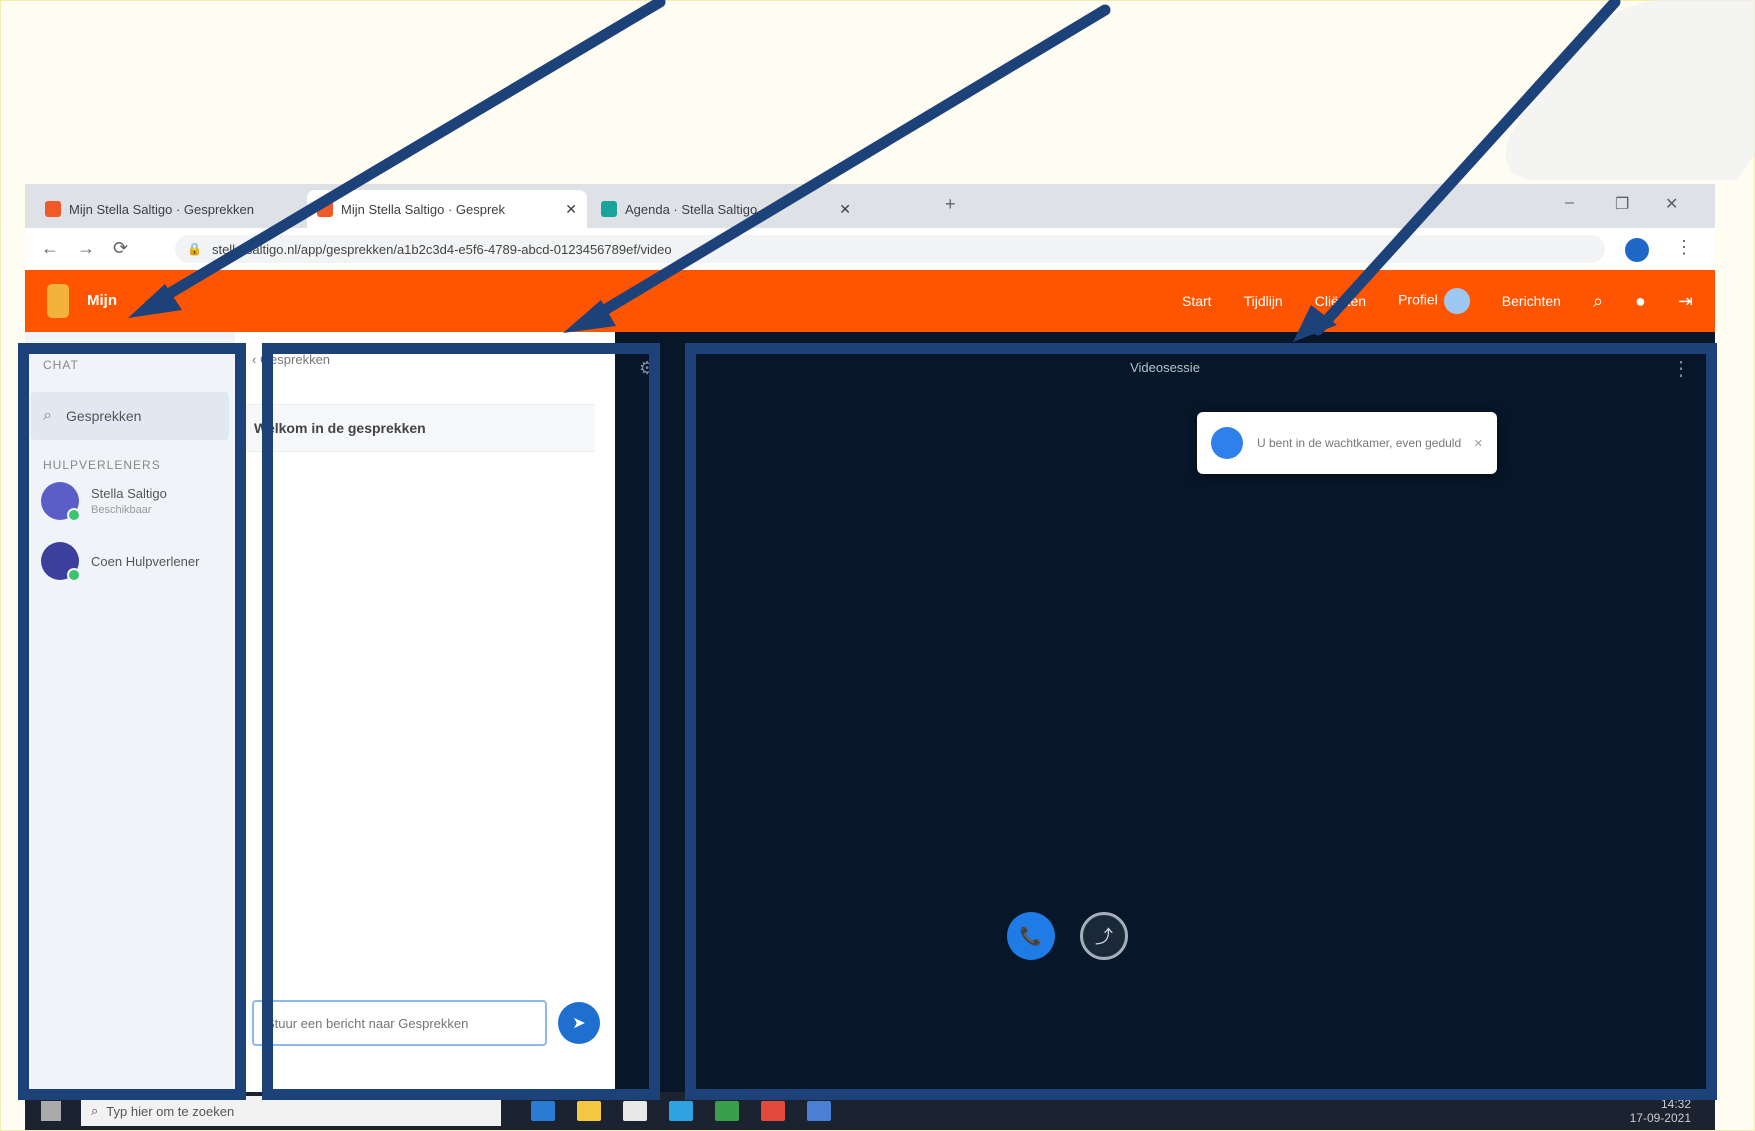 This screenshot has height=1131, width=1755. What do you see at coordinates (1671, 204) in the screenshot?
I see `window-close-icon: ✕` at bounding box center [1671, 204].